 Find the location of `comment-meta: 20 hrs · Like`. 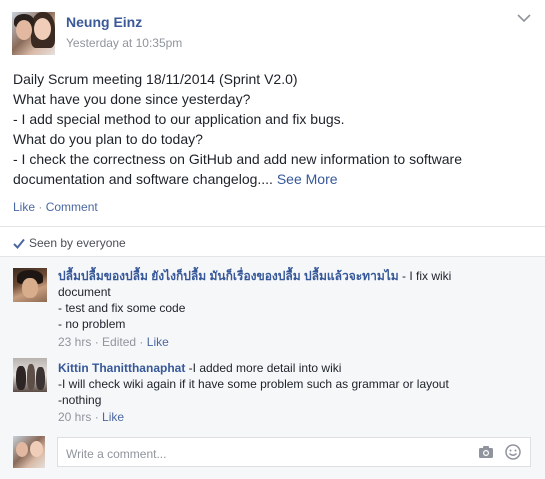

comment-meta: 20 hrs · Like is located at coordinates (91, 417).